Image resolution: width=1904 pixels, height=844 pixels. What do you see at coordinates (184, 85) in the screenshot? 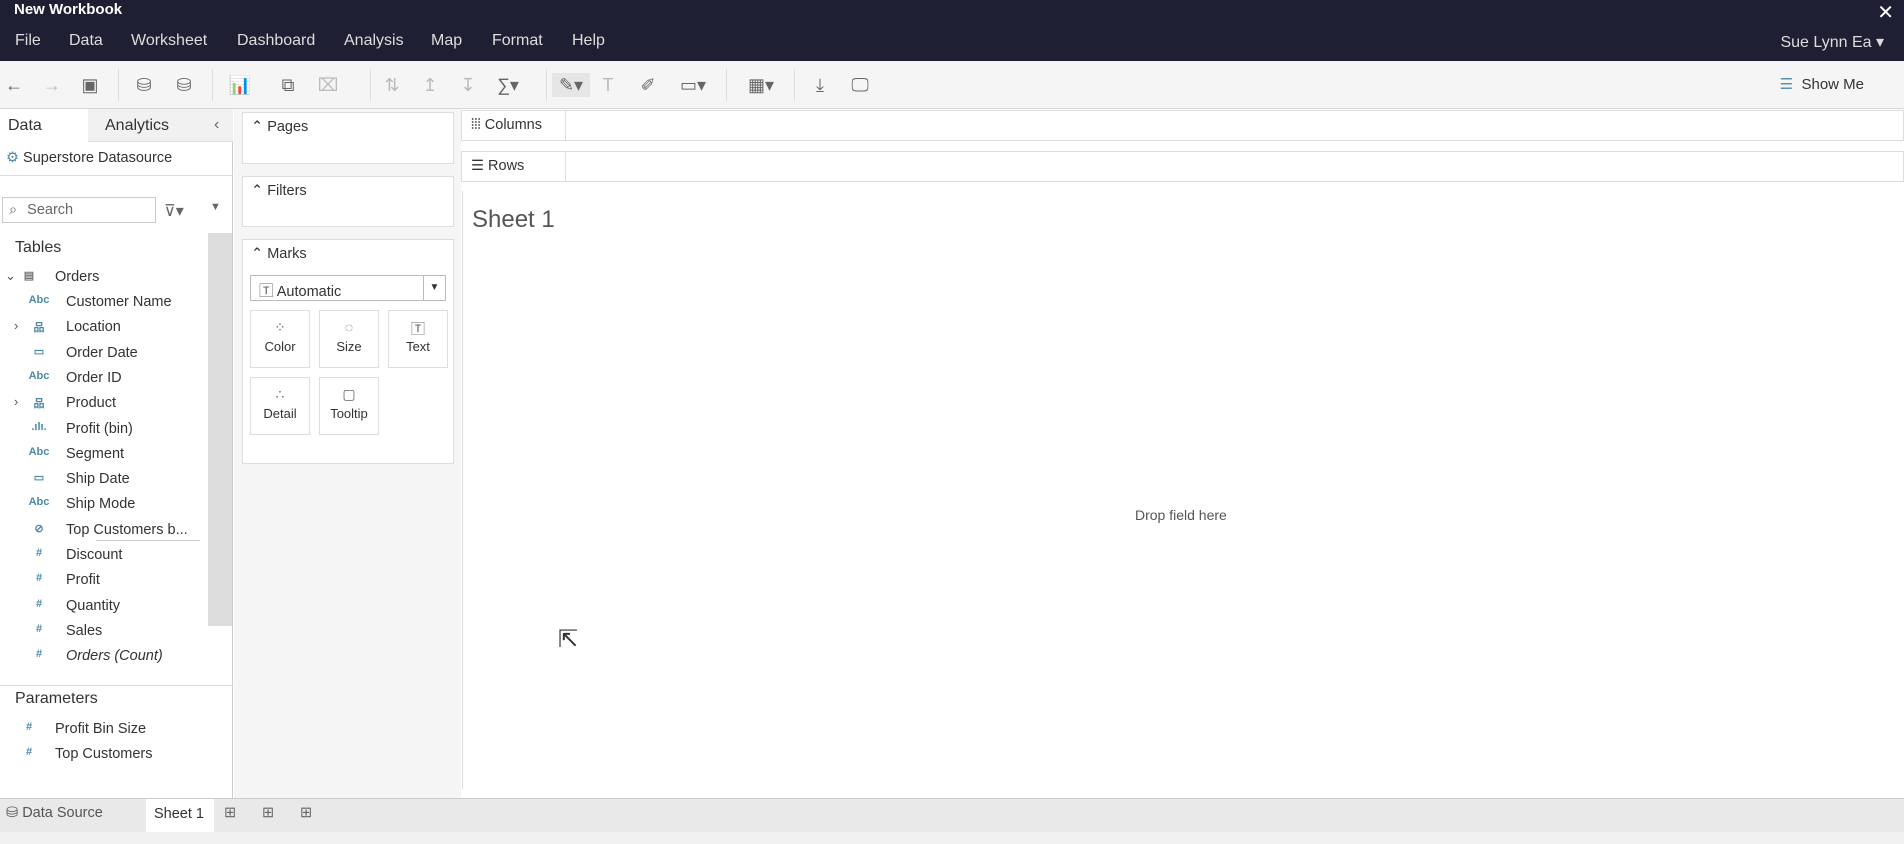
I see `pause-updates-icon: ⛁` at bounding box center [184, 85].